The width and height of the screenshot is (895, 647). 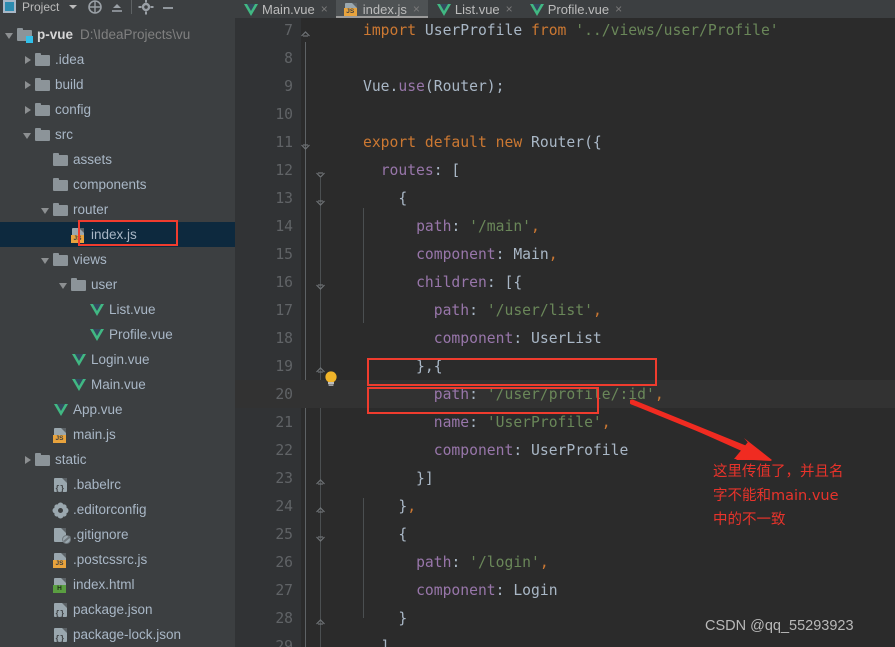 What do you see at coordinates (117, 459) in the screenshot?
I see `tree-row-static: static` at bounding box center [117, 459].